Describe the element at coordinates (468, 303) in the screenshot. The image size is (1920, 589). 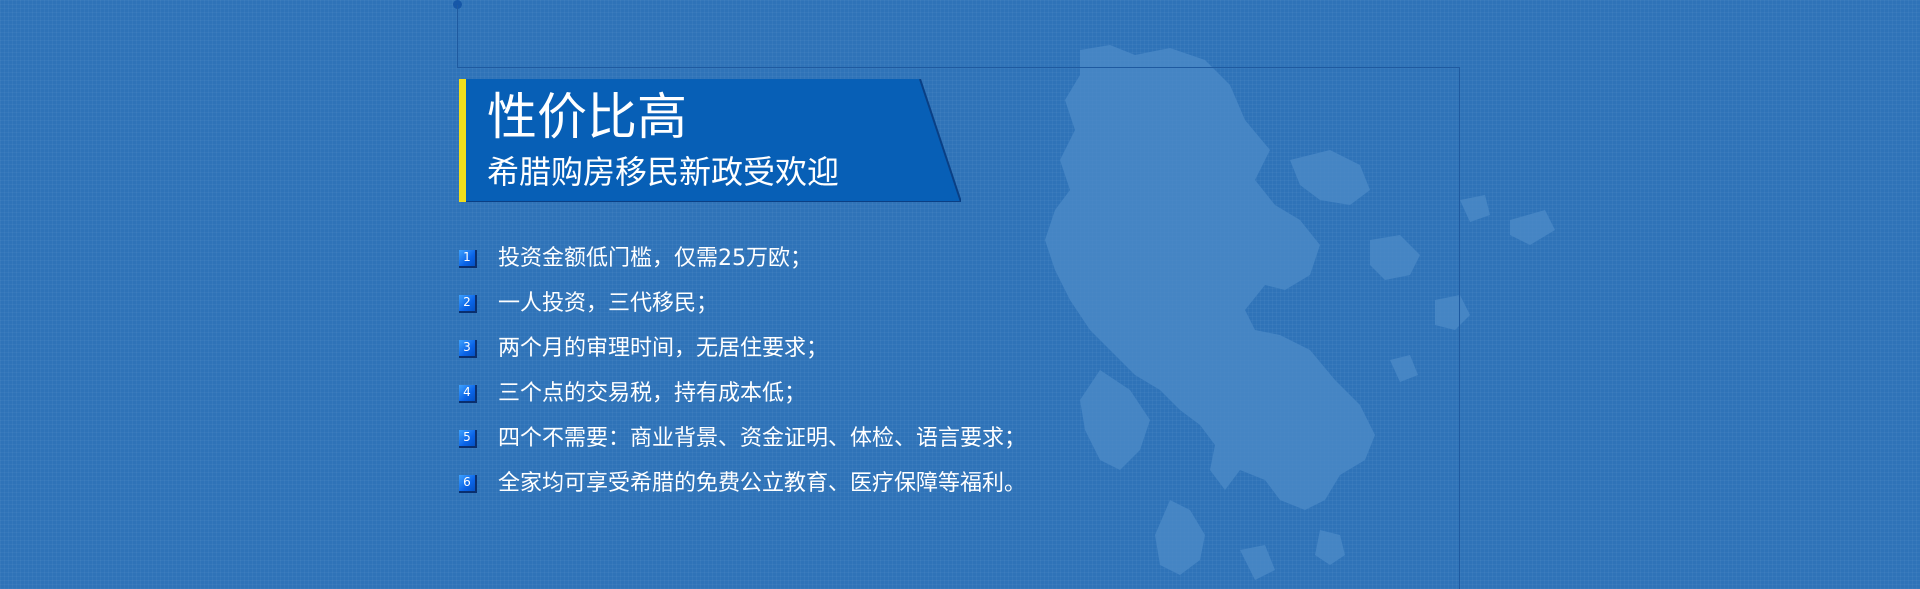
I see `number-badge: 2` at that location.